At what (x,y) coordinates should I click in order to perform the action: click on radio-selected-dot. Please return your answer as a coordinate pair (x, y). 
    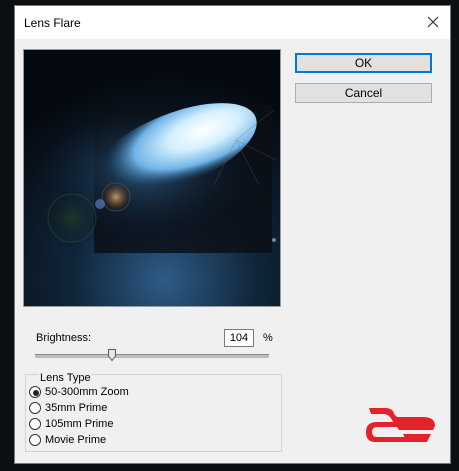
    Looking at the image, I should click on (36, 393).